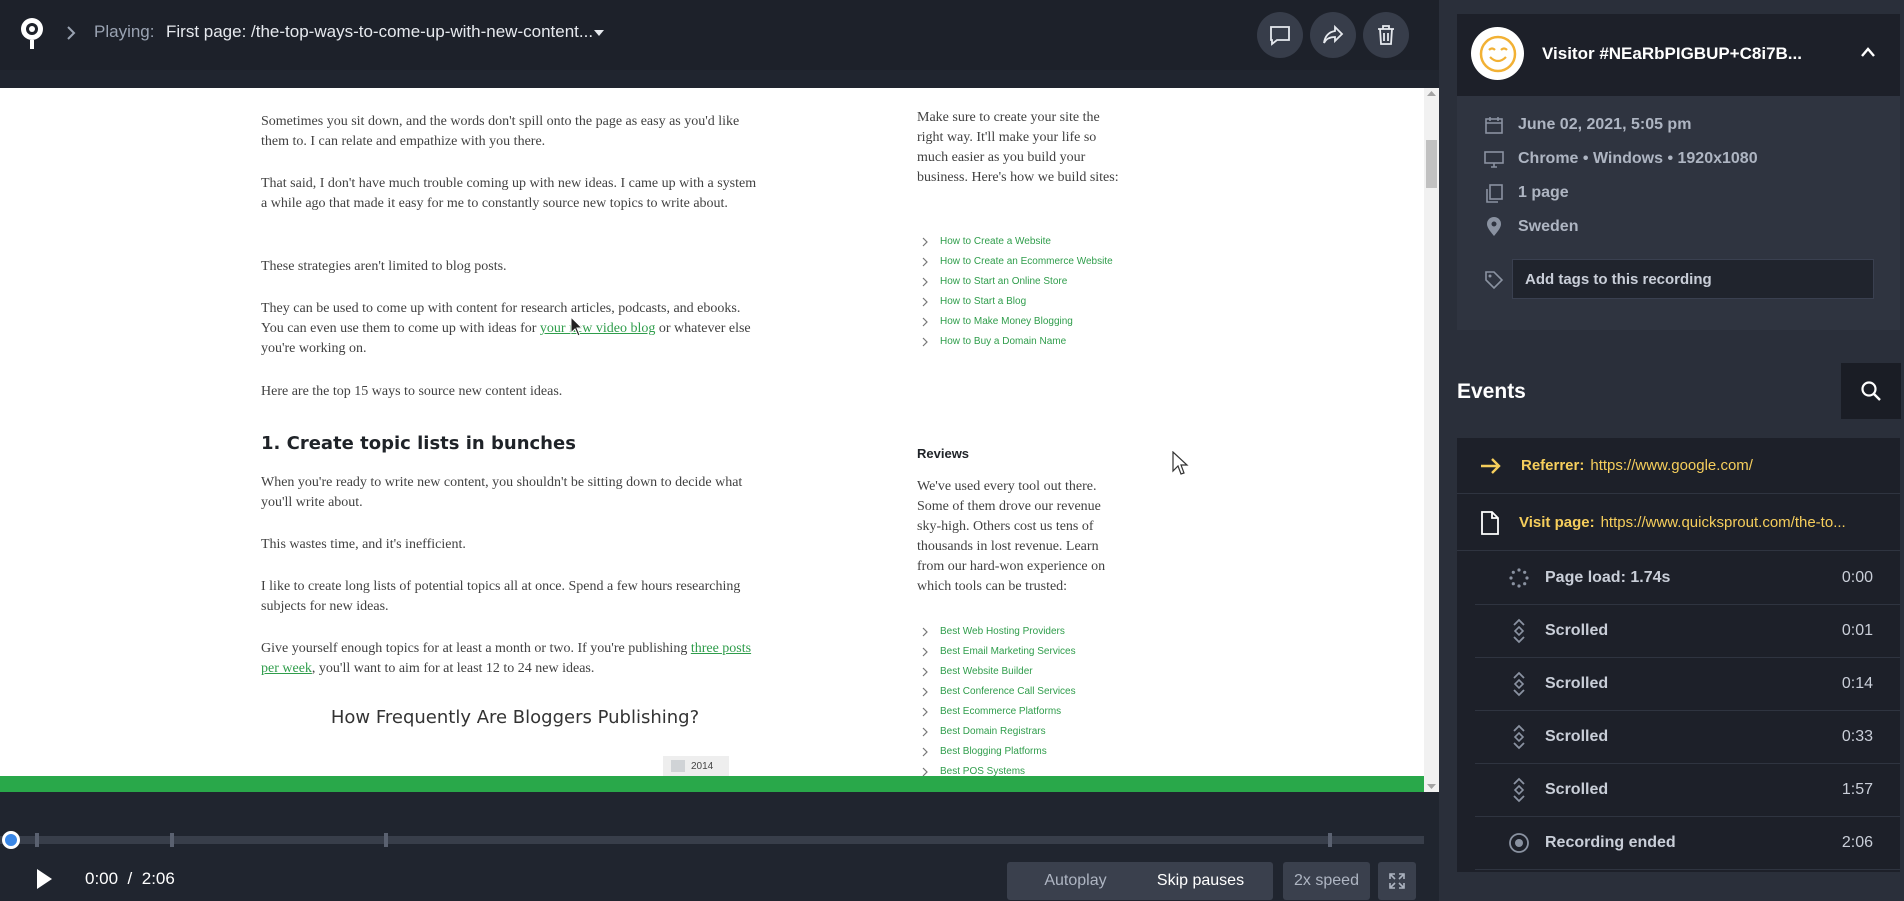  What do you see at coordinates (1687, 737) in the screenshot?
I see `event-item: Scrolled 0:33` at bounding box center [1687, 737].